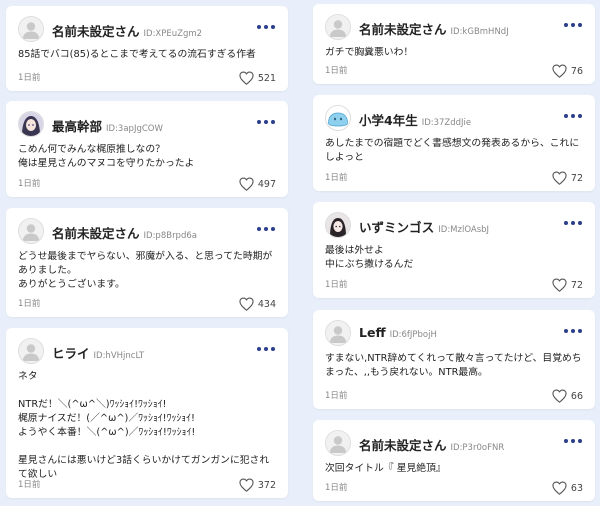 This screenshot has width=600, height=506. What do you see at coordinates (369, 52) in the screenshot?
I see `comment-text: ガチで胸糞悪いわ！` at bounding box center [369, 52].